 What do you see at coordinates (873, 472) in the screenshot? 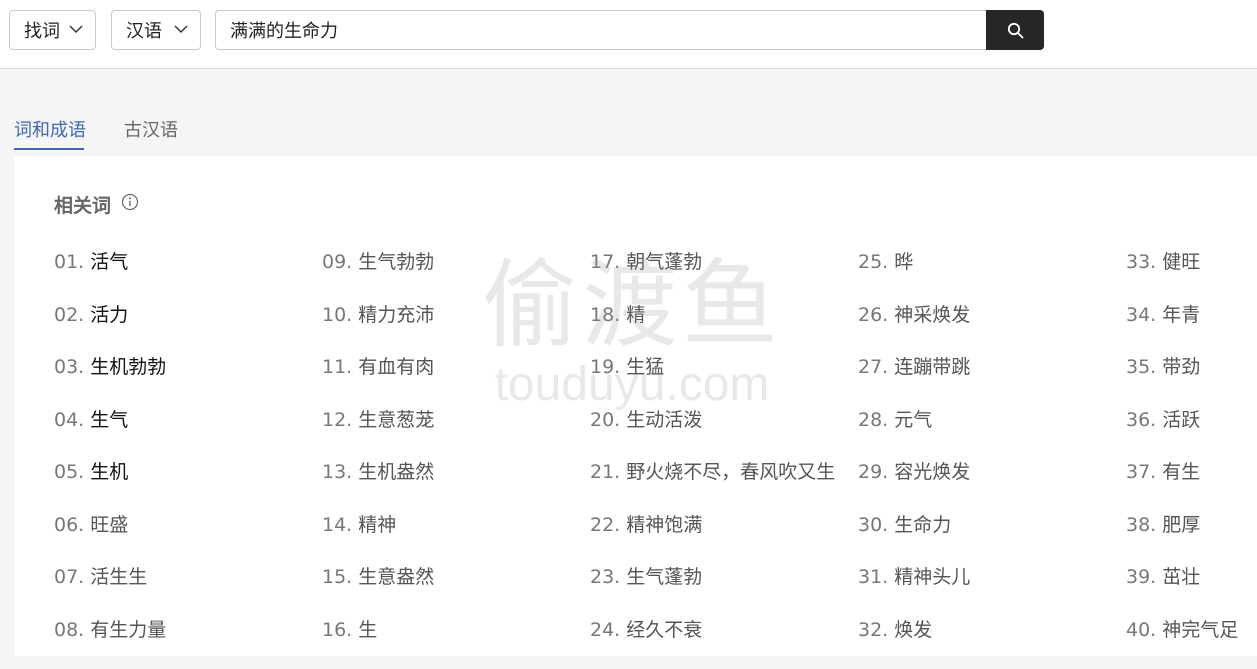
I see `item-number: 29.` at bounding box center [873, 472].